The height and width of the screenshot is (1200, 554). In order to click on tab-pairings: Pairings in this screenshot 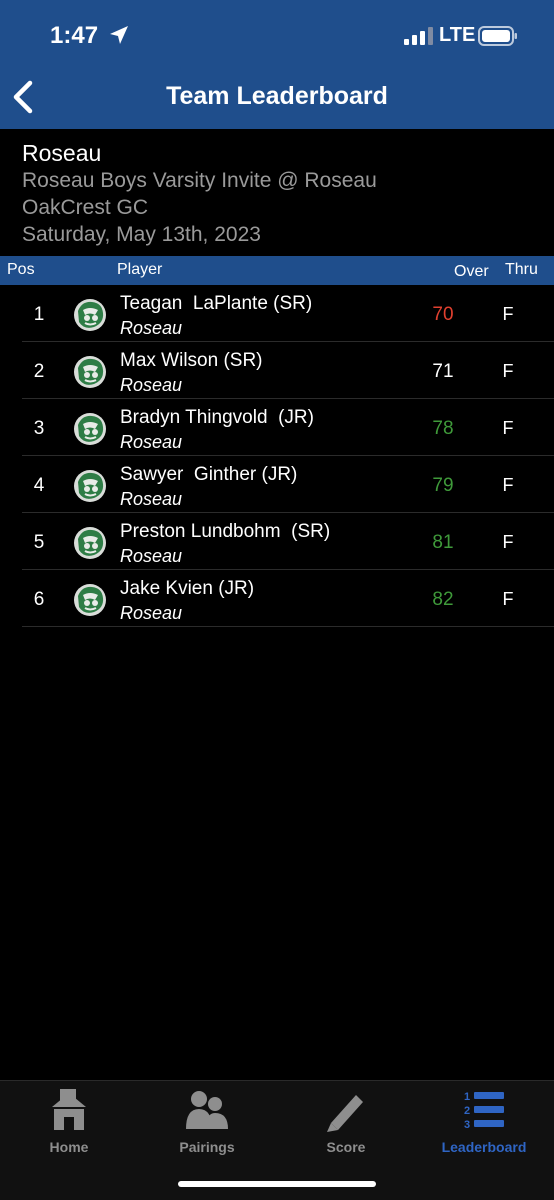, I will do `click(207, 1122)`.